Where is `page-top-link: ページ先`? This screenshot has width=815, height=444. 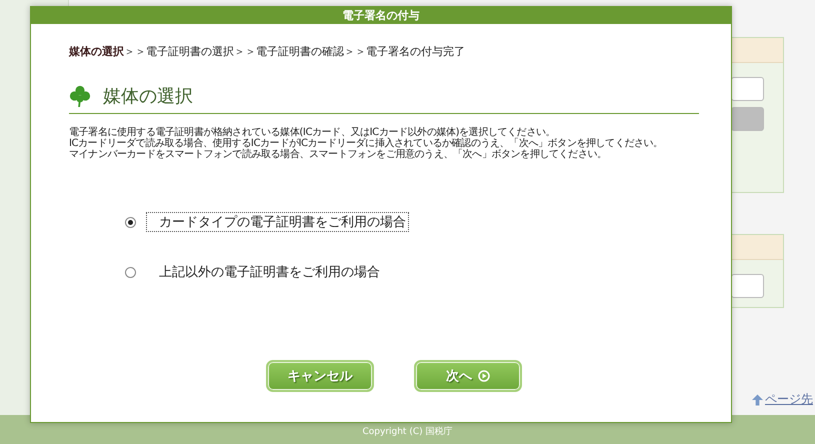
page-top-link: ページ先 is located at coordinates (782, 399).